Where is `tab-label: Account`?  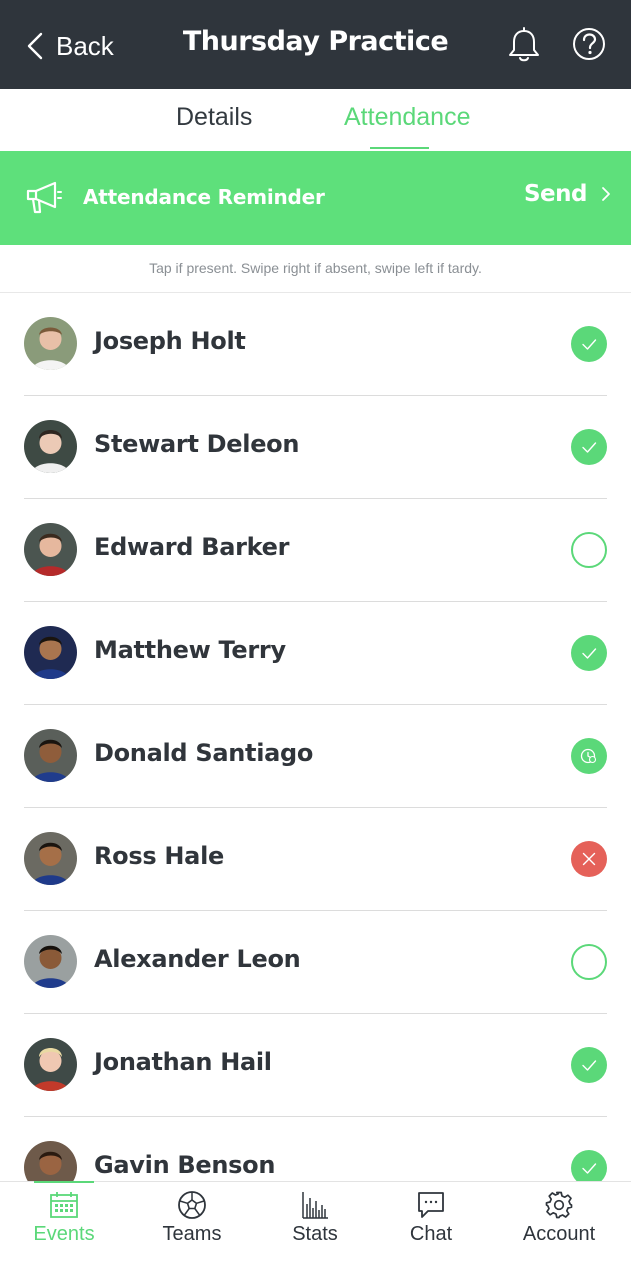 tab-label: Account is located at coordinates (559, 1234).